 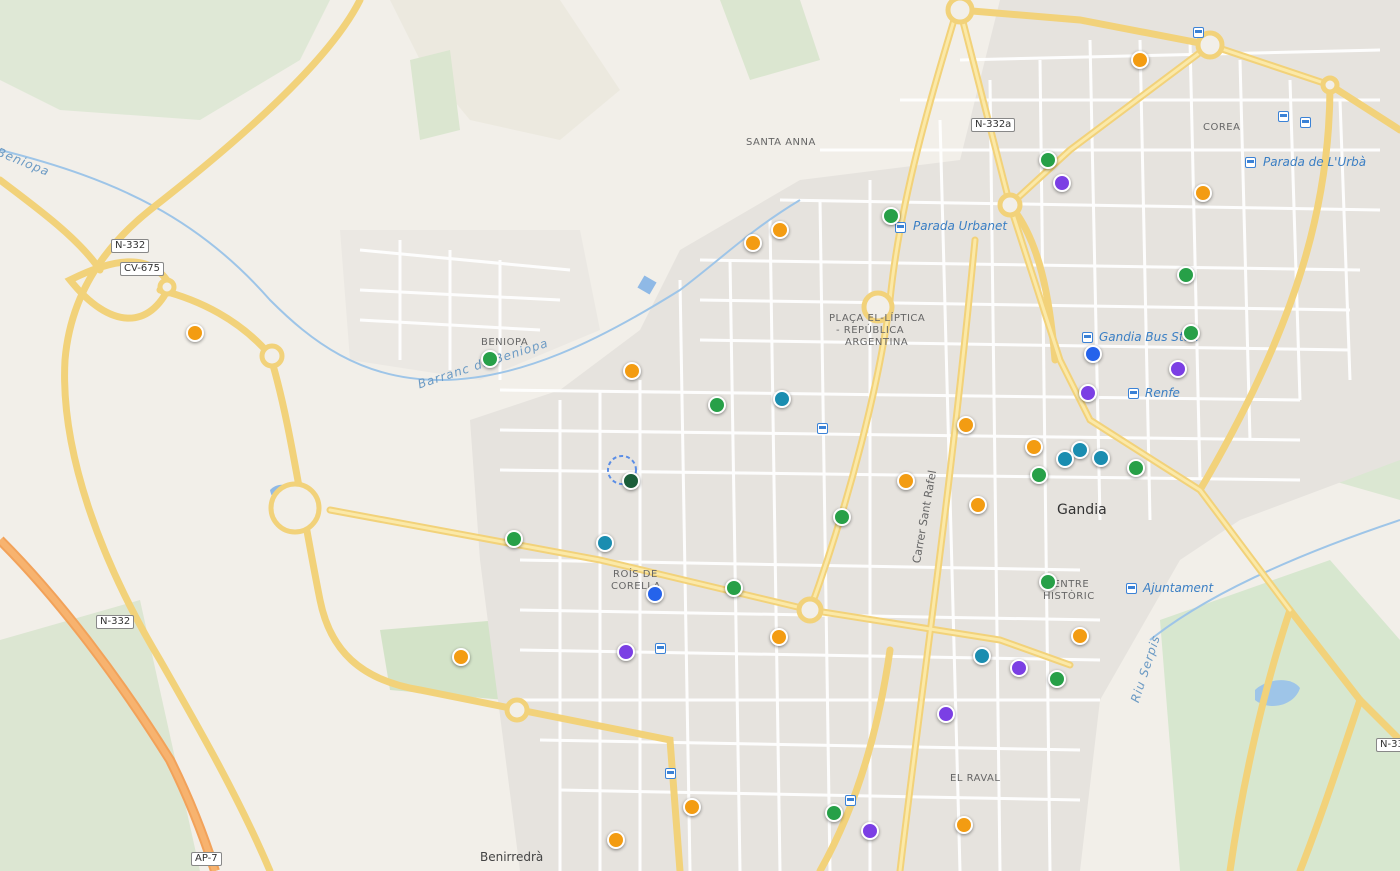 What do you see at coordinates (142, 269) in the screenshot?
I see `road-shield-cv675: CV-675` at bounding box center [142, 269].